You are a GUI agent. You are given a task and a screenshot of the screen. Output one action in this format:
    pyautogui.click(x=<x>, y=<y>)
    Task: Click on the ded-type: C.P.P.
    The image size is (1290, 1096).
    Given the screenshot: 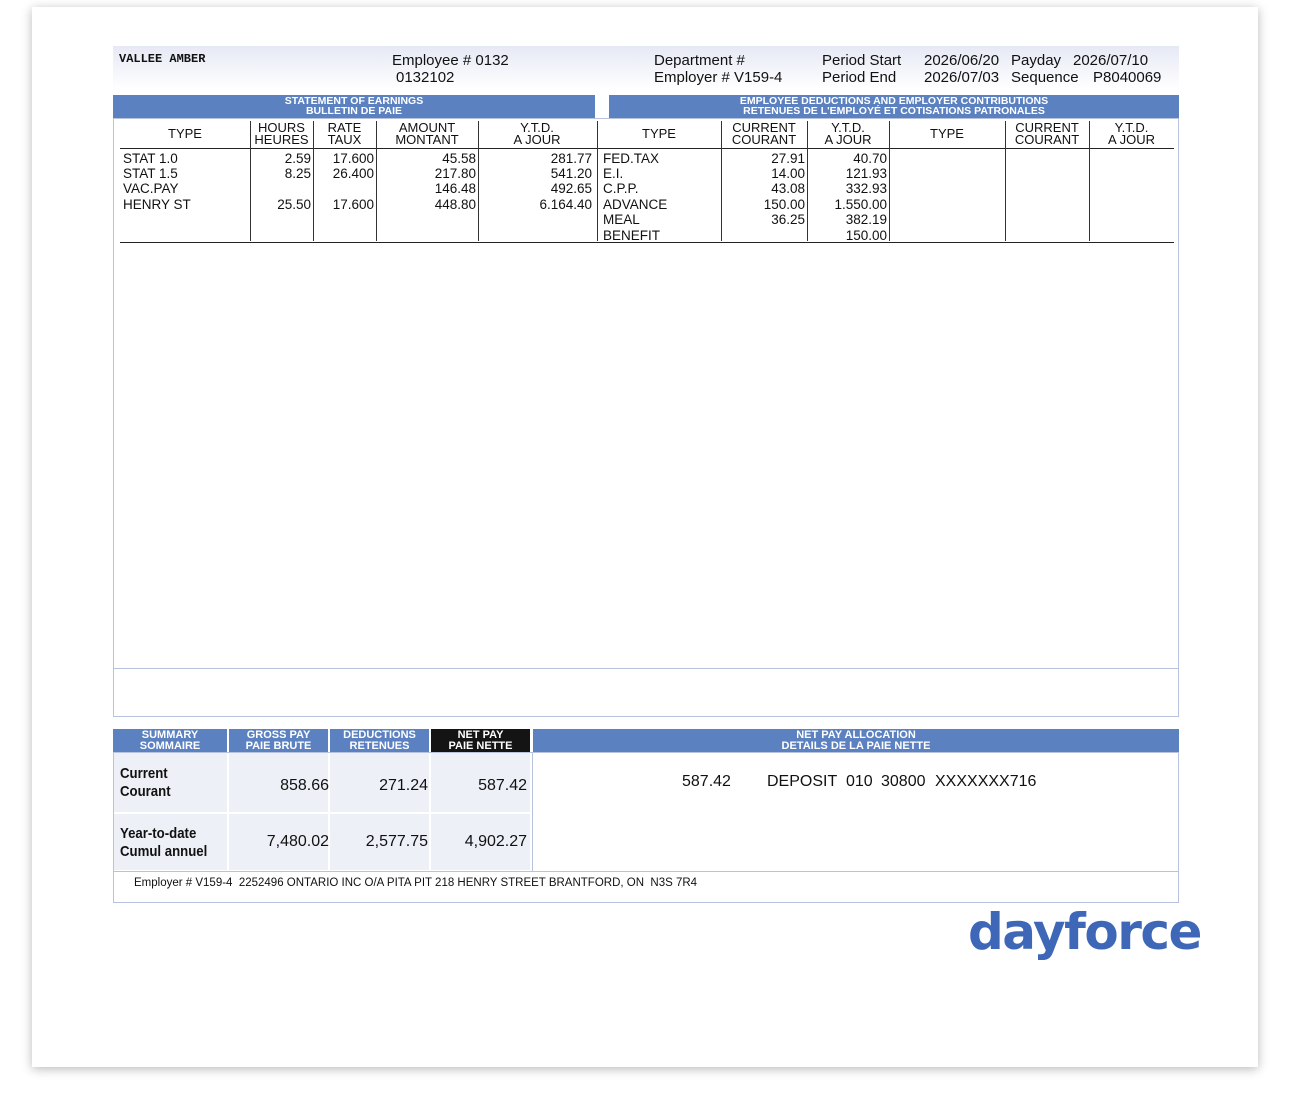 What is the action you would take?
    pyautogui.click(x=621, y=188)
    